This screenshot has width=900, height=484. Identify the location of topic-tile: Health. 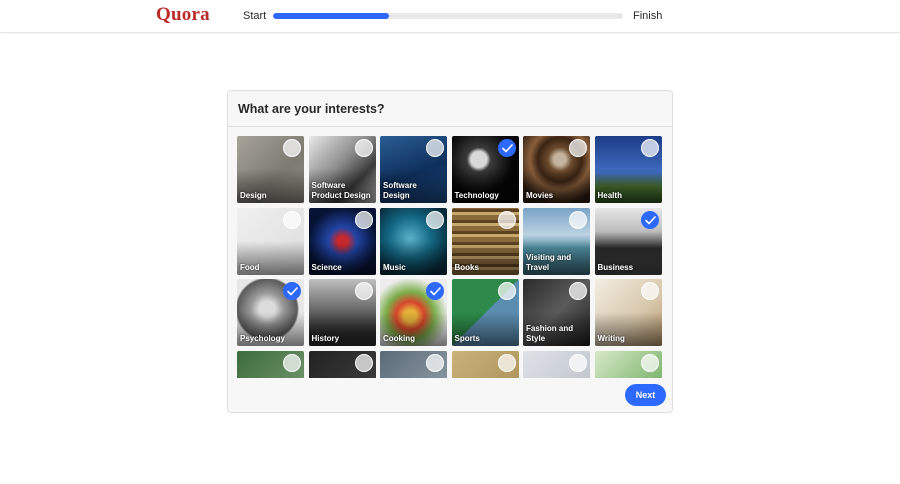
(628, 169).